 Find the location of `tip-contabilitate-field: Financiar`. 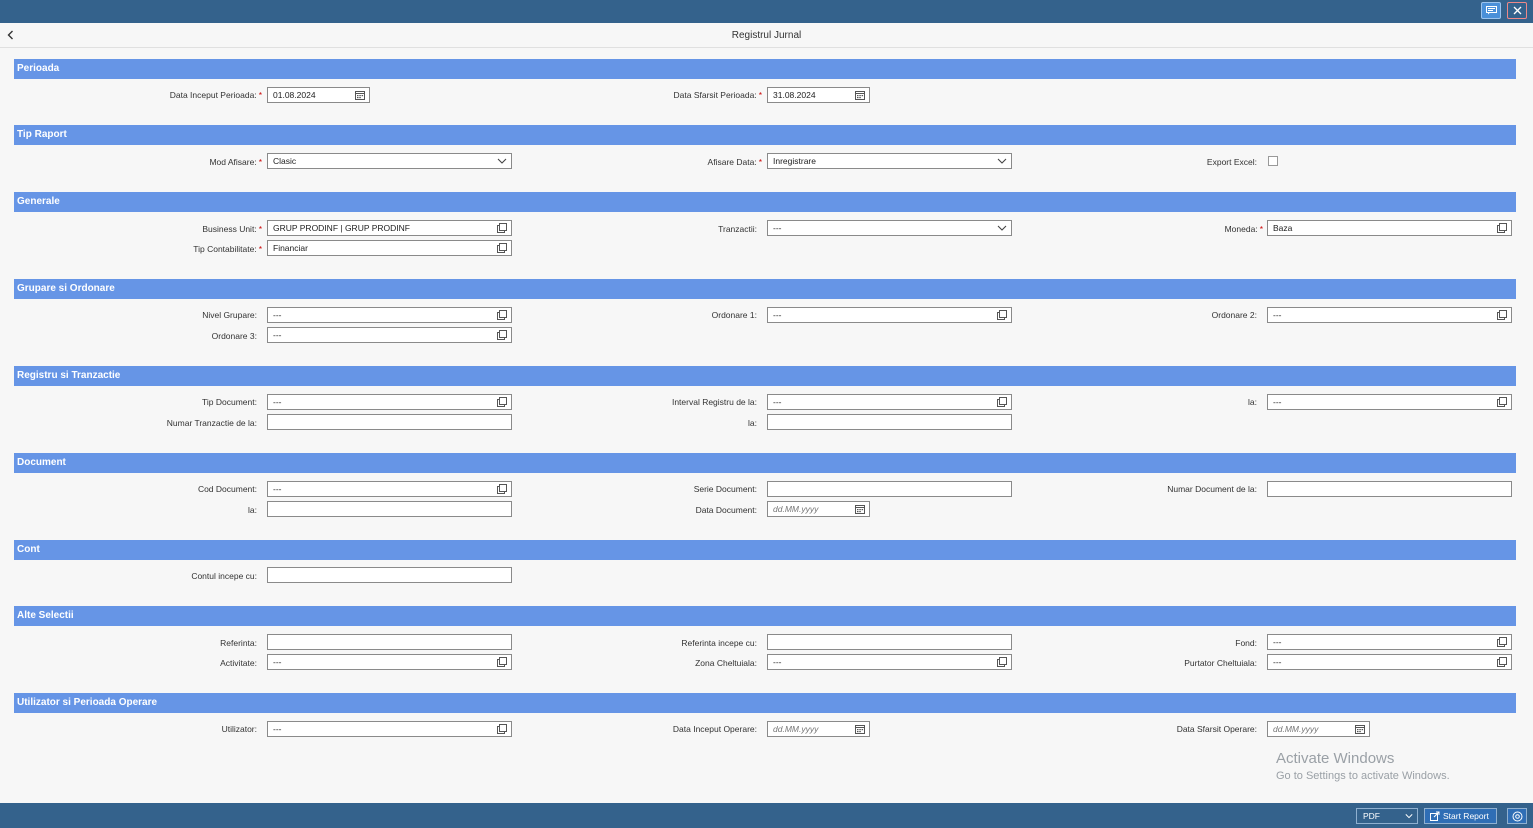

tip-contabilitate-field: Financiar is located at coordinates (389, 248).